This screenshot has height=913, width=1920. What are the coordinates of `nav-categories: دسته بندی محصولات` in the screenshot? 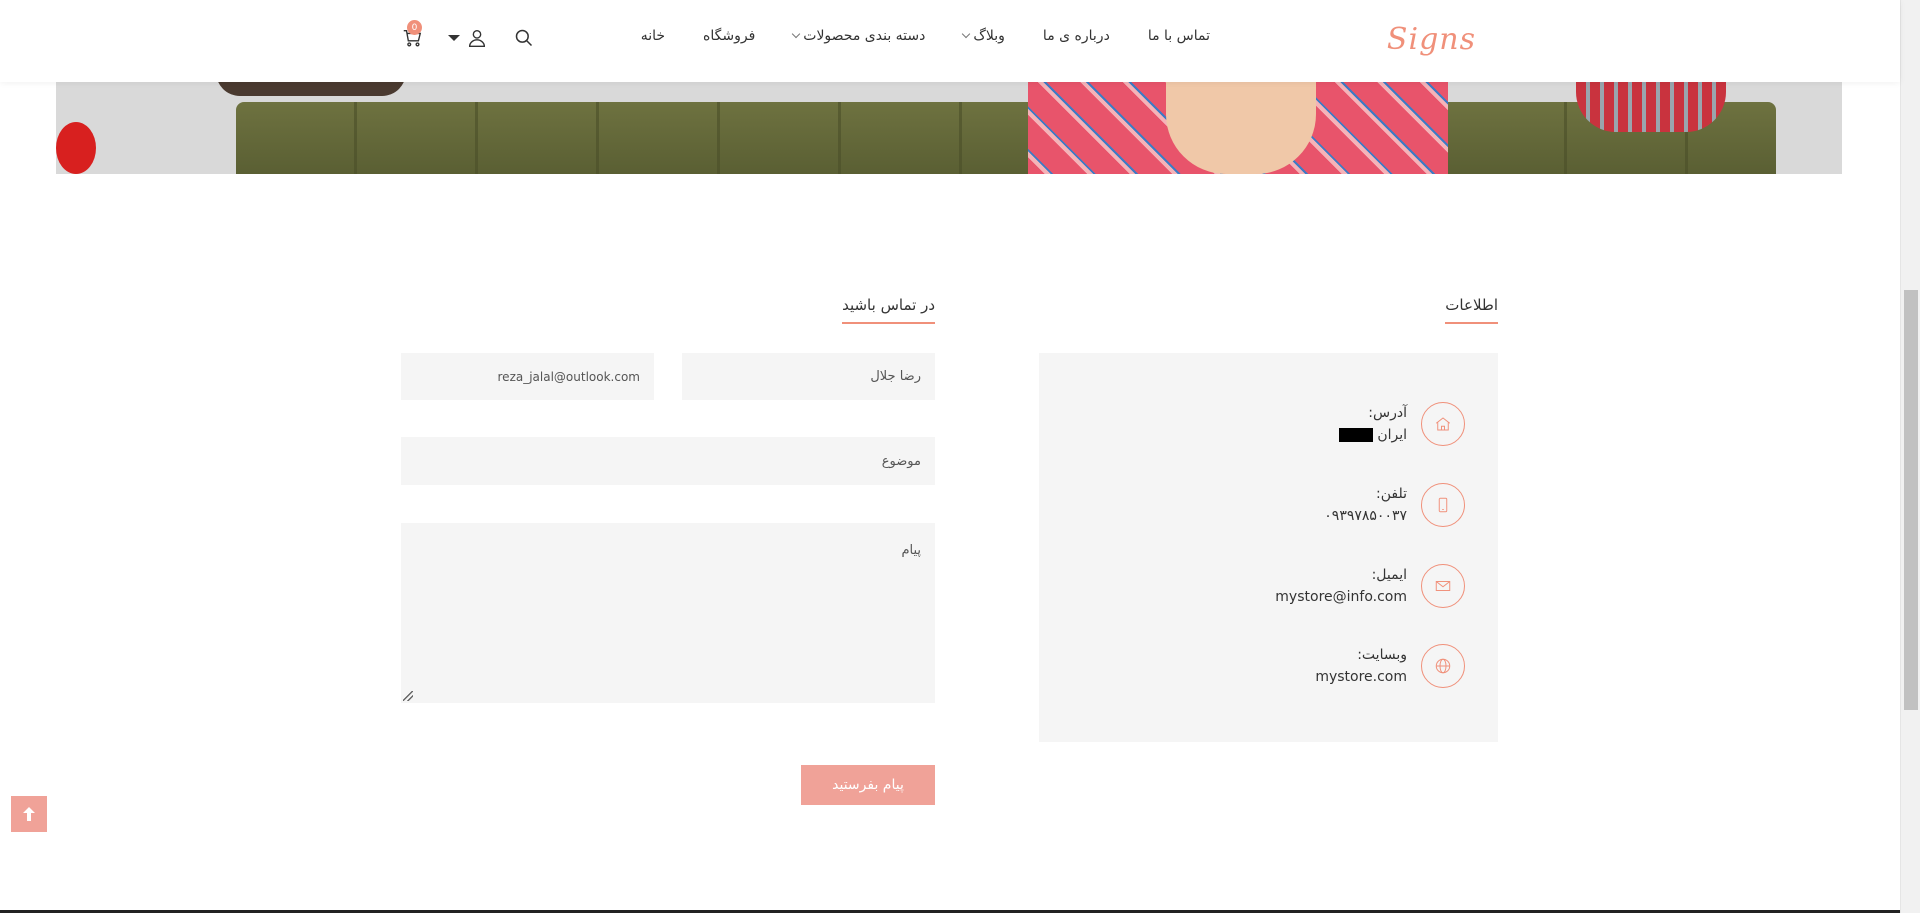 It's located at (858, 36).